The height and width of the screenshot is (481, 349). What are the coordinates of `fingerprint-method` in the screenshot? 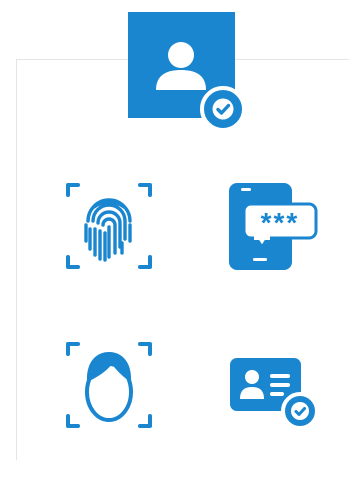 It's located at (109, 226).